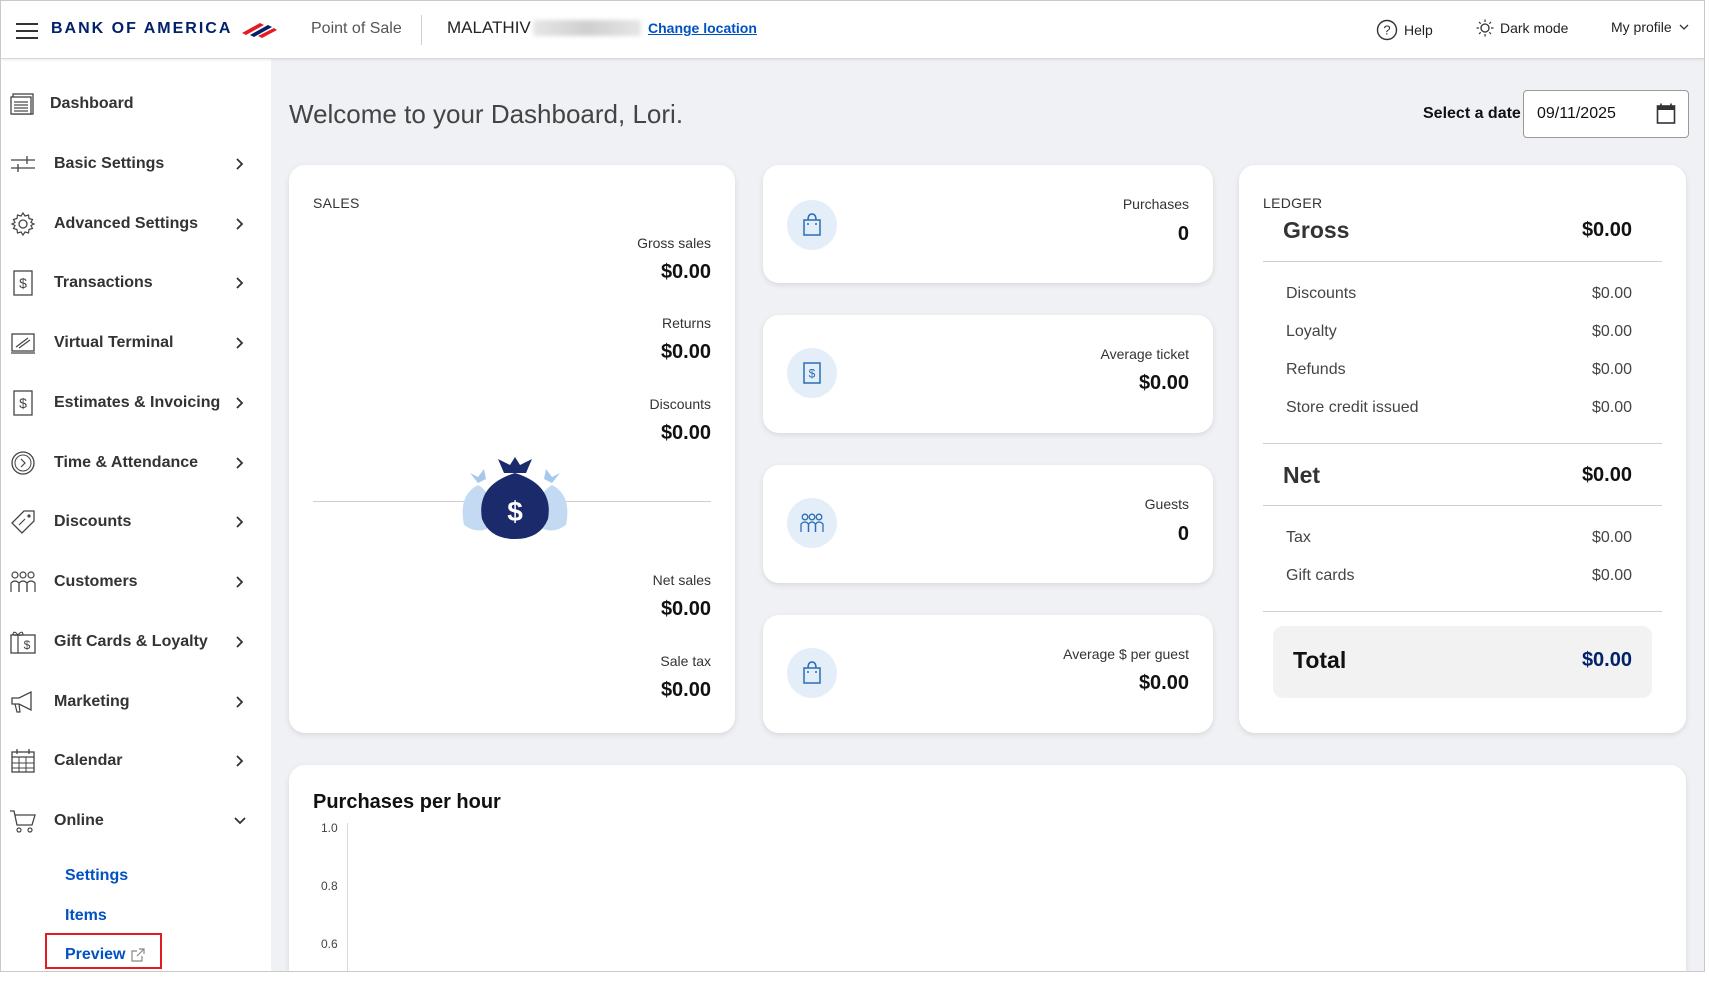 This screenshot has width=1709, height=981. I want to click on gift-card-icon: $, so click(23, 642).